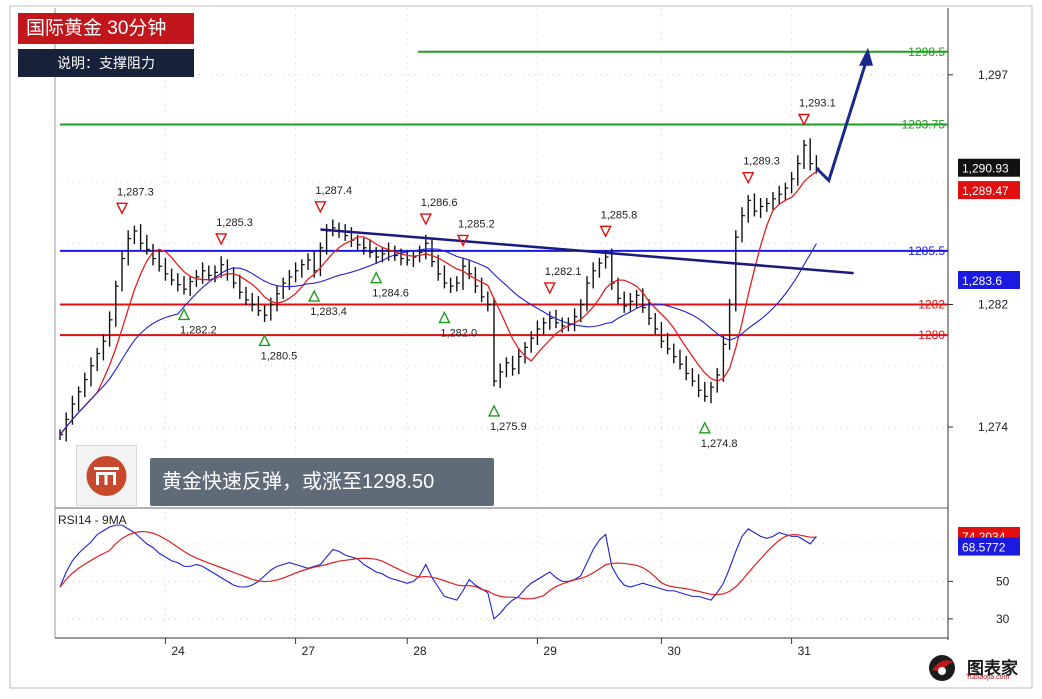 The image size is (1042, 699). Describe the element at coordinates (817, 103) in the screenshot. I see `high-label: 1,293.1` at that location.